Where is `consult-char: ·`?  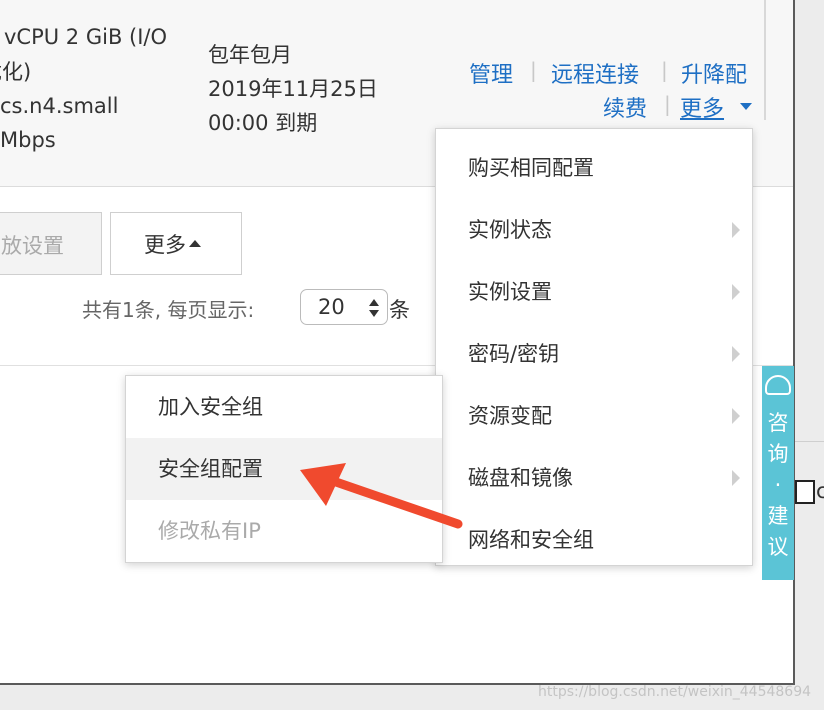
consult-char: · is located at coordinates (778, 485).